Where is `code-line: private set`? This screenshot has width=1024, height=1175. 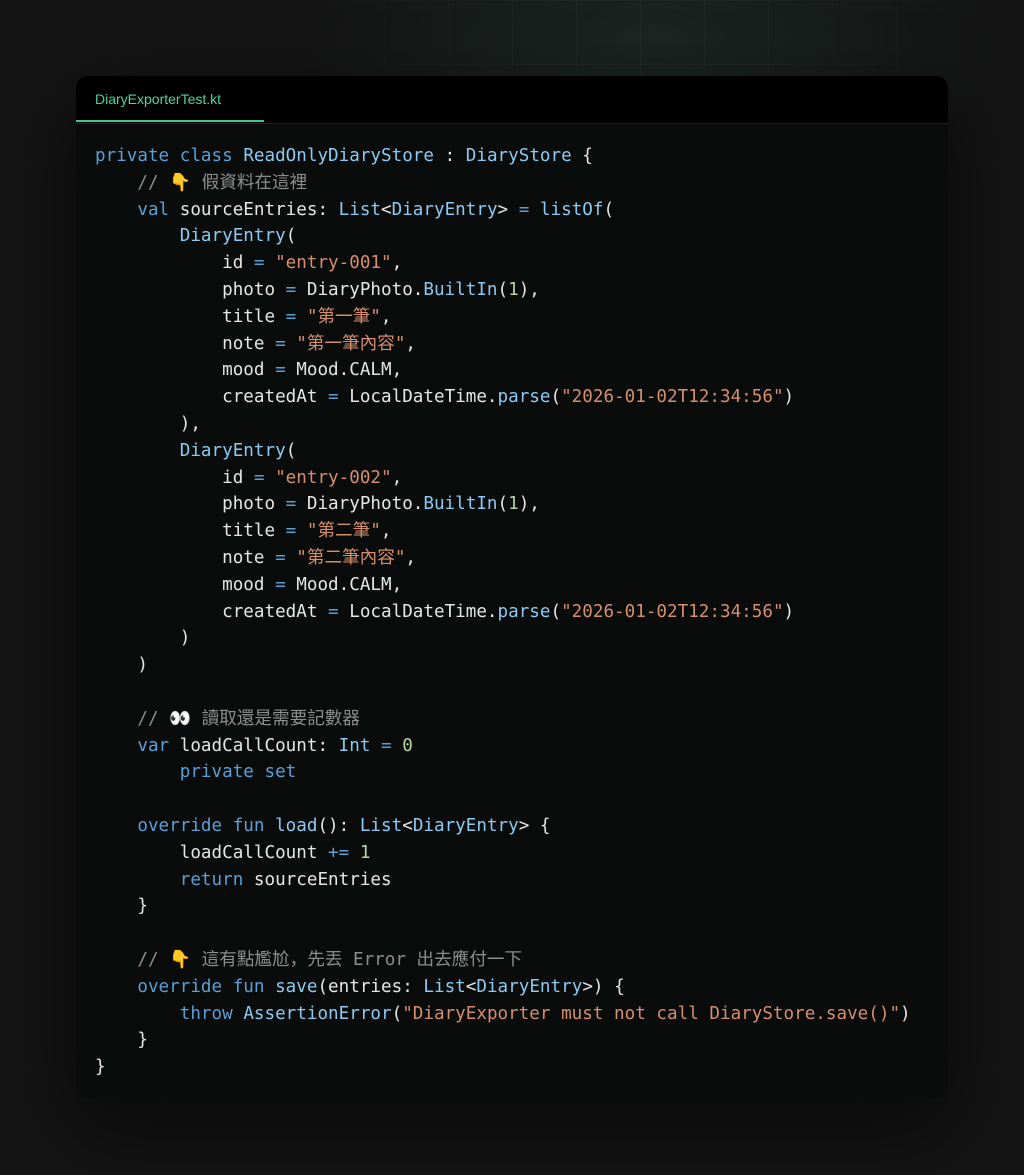 code-line: private set is located at coordinates (503, 772).